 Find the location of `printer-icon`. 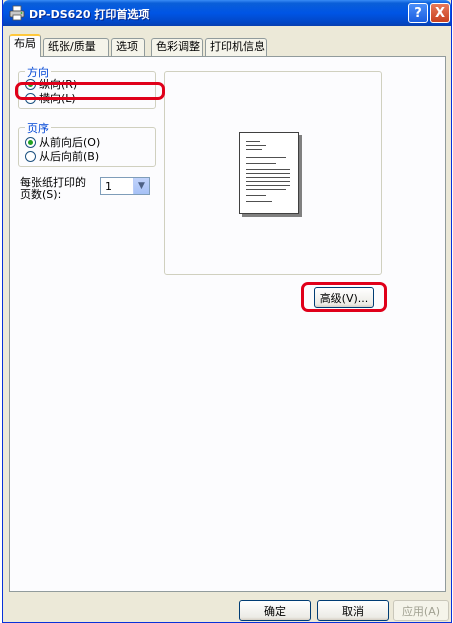

printer-icon is located at coordinates (17, 13).